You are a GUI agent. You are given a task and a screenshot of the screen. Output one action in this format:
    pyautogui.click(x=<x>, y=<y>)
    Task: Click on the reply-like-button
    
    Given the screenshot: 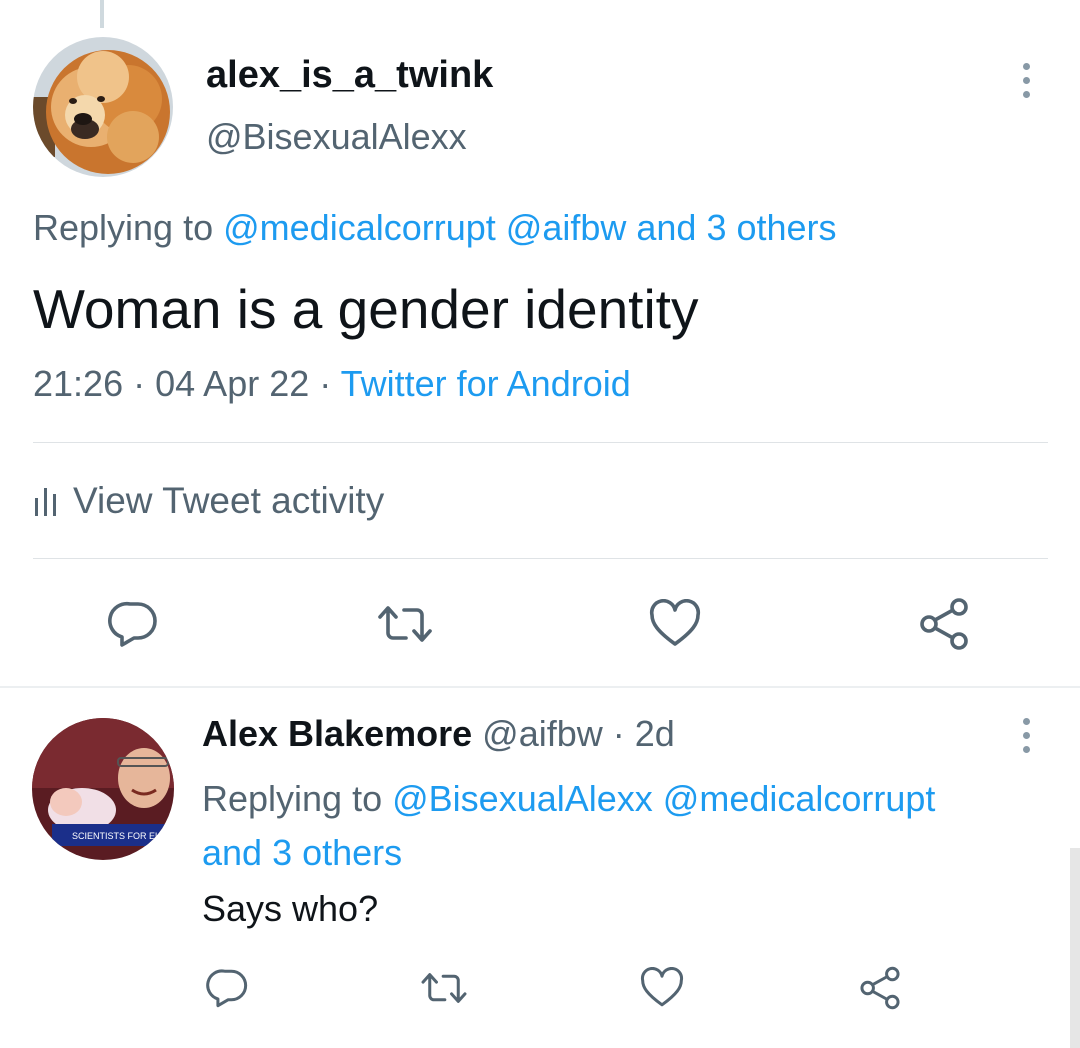 What is the action you would take?
    pyautogui.click(x=662, y=988)
    